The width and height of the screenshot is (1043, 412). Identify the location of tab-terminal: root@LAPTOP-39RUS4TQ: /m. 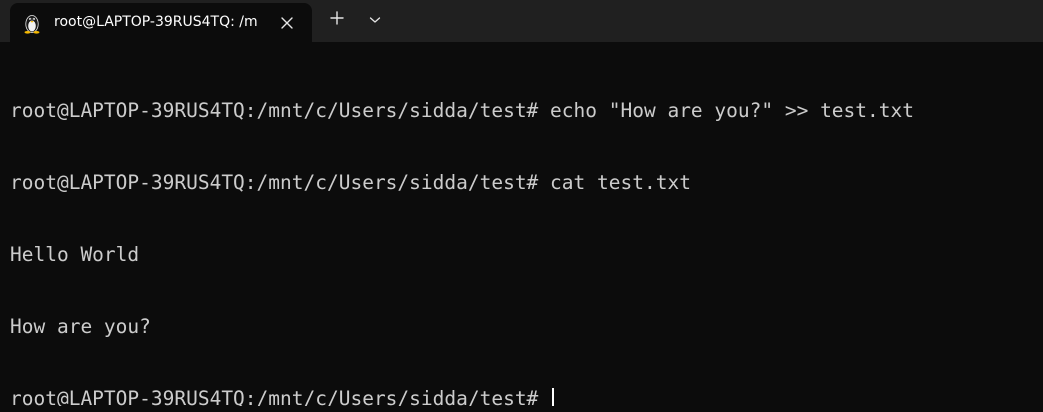
(161, 22).